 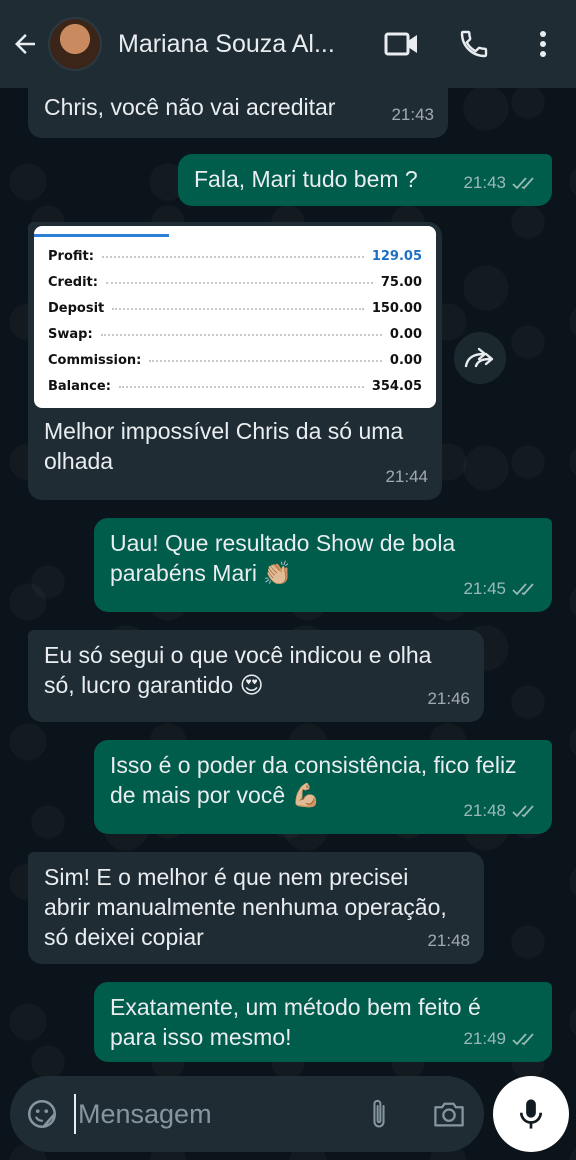 I want to click on video-call-icon, so click(x=400, y=44).